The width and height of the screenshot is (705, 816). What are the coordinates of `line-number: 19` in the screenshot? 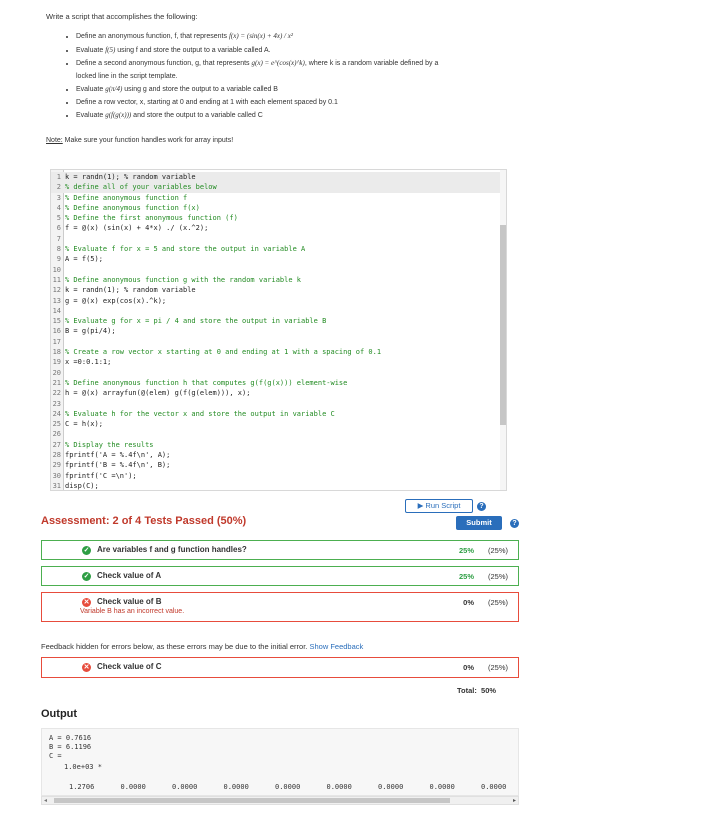 It's located at (56, 362).